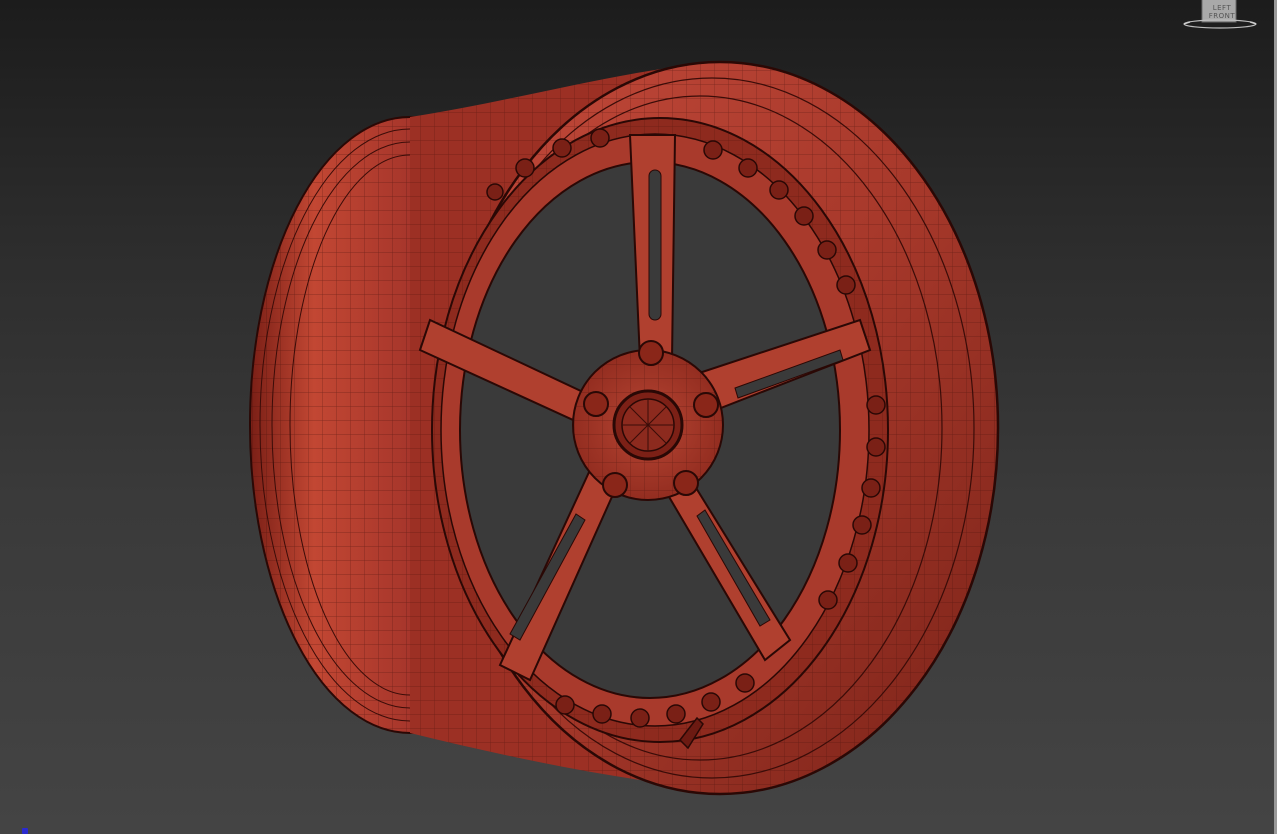 The height and width of the screenshot is (834, 1277). I want to click on viewcube-label: LEFT FRONT, so click(1222, 12).